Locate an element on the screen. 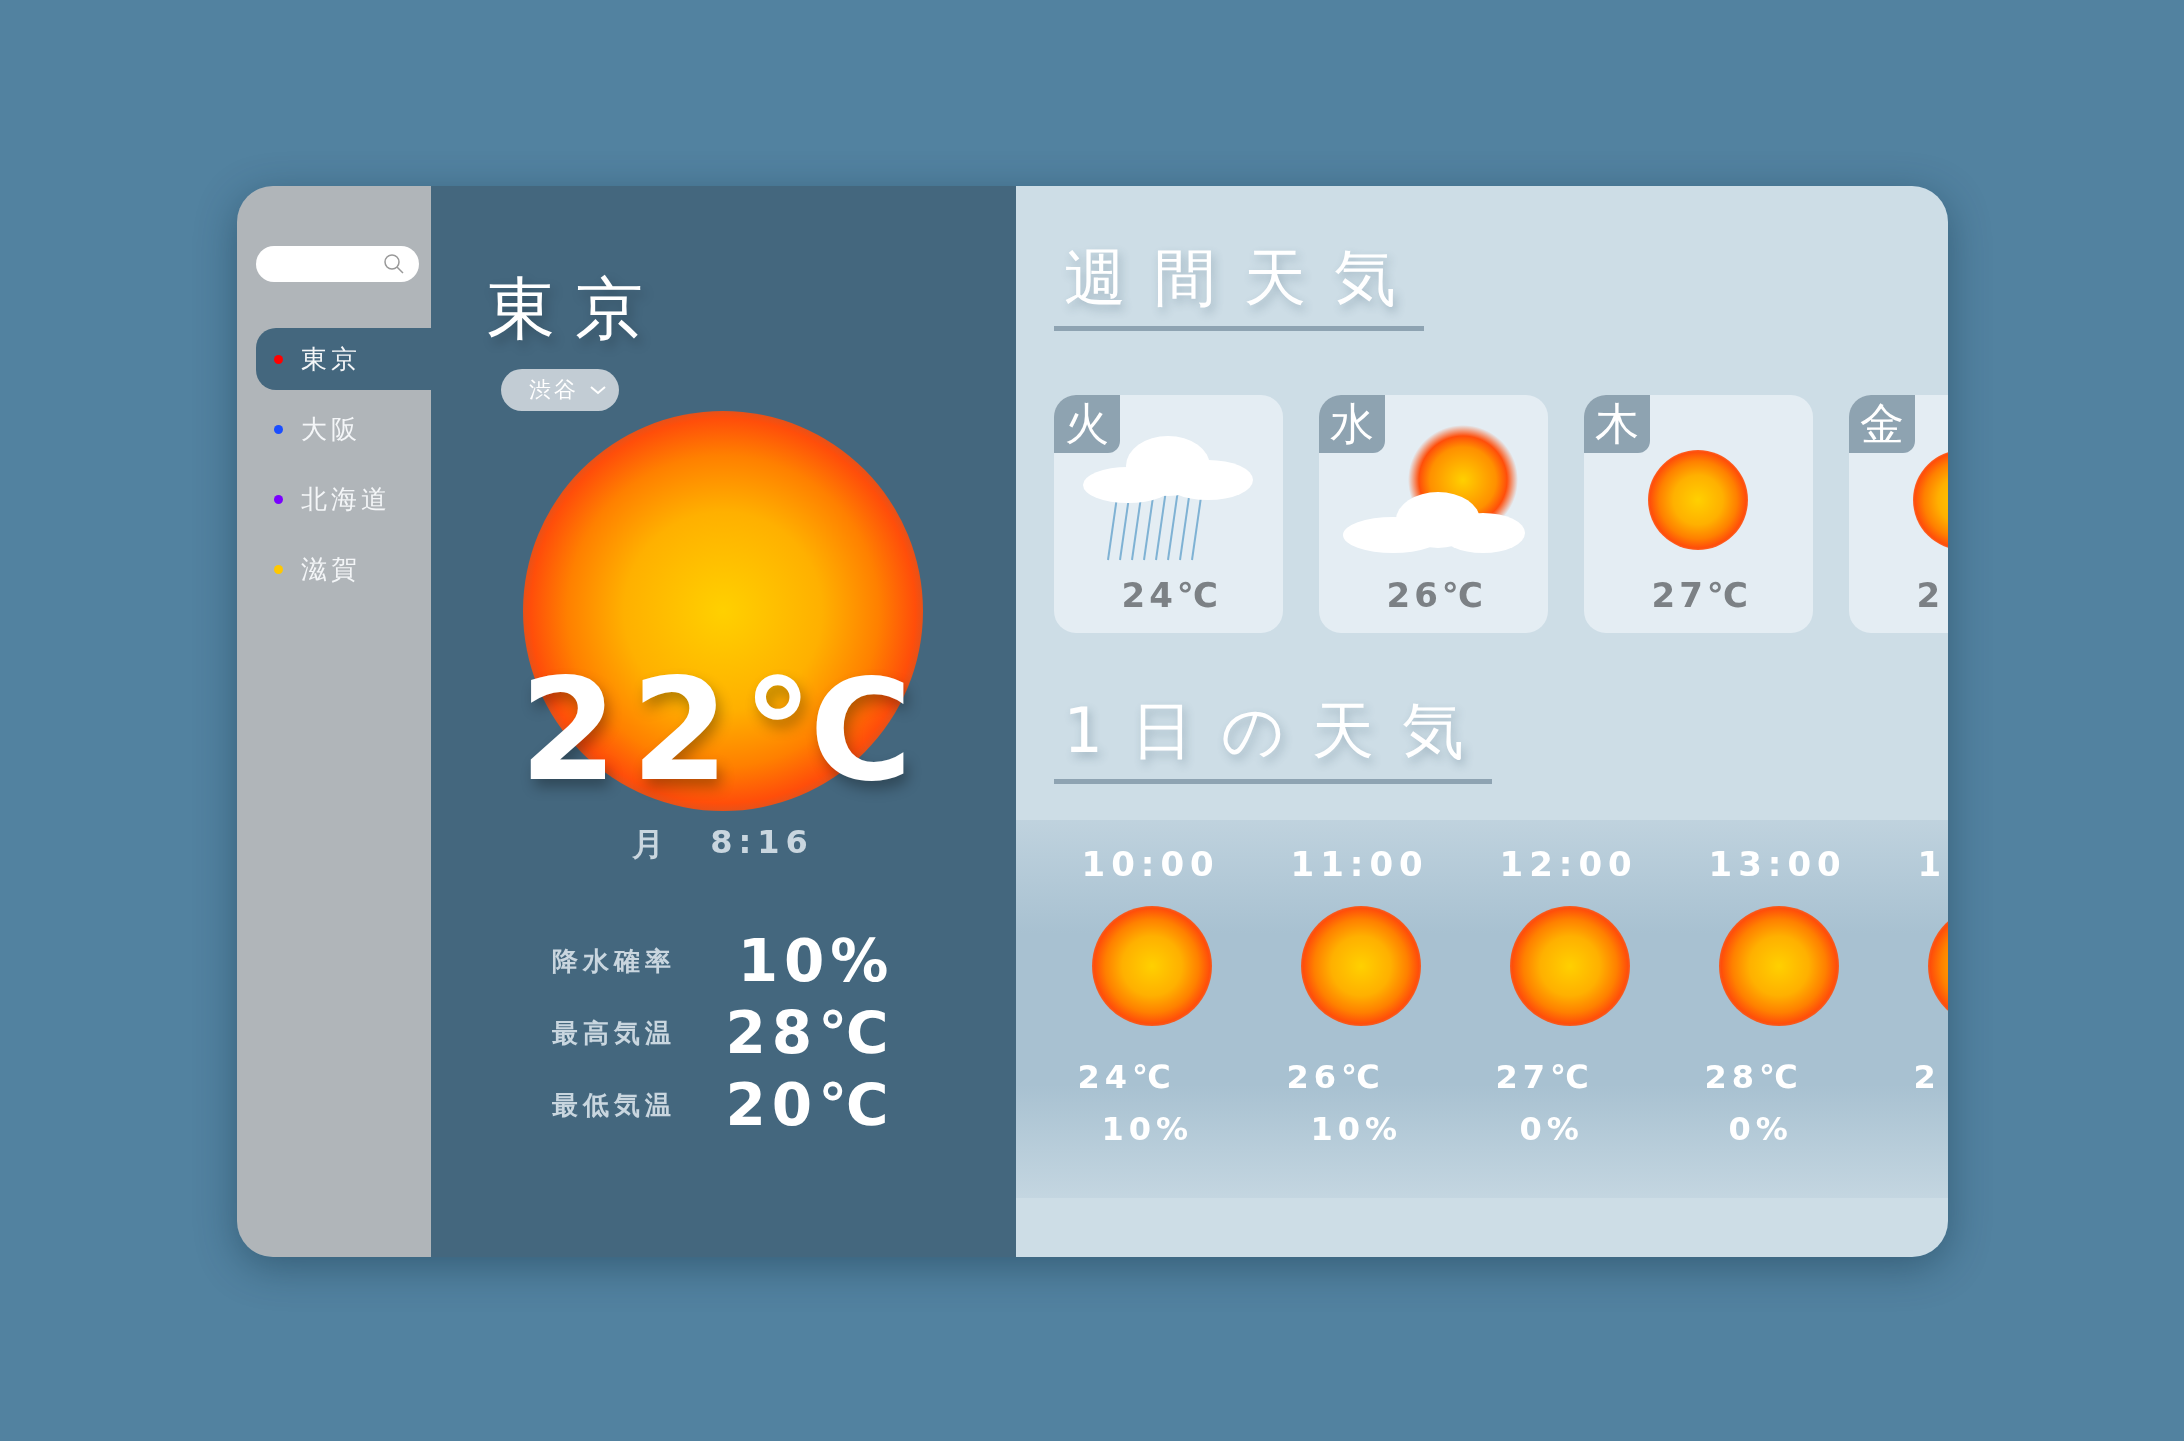 The width and height of the screenshot is (2184, 1441). hour-time: 13:00 is located at coordinates (1777, 864).